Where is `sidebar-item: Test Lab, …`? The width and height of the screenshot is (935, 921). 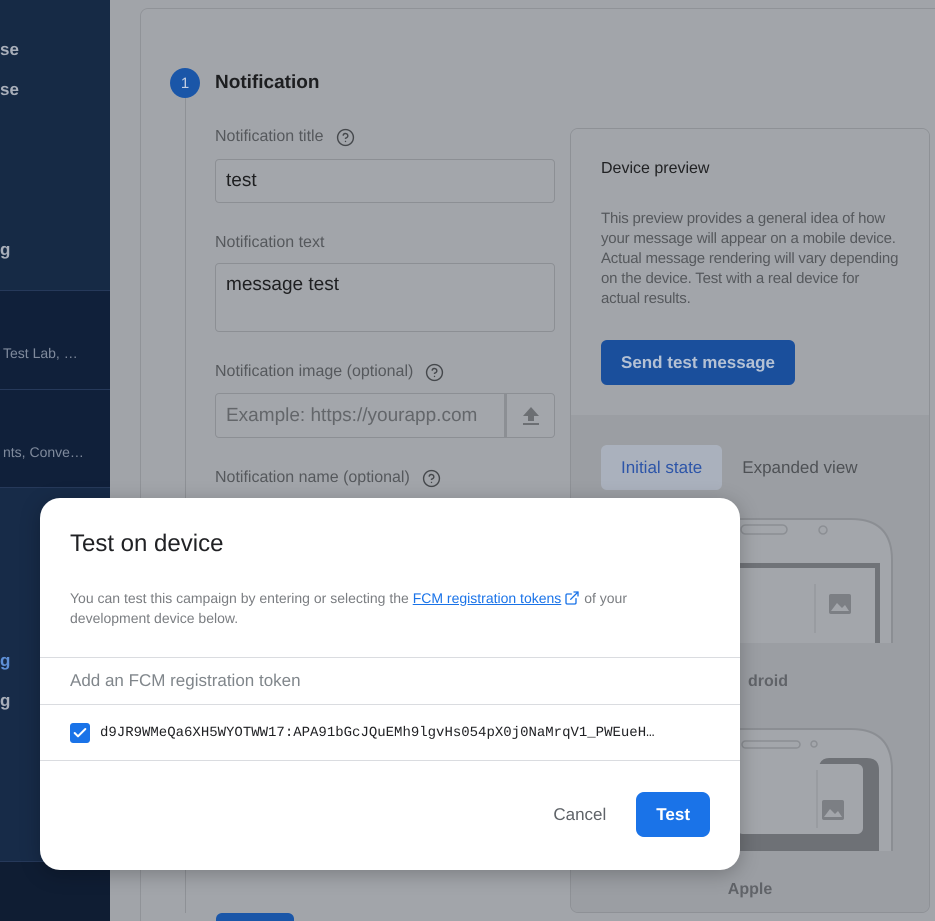 sidebar-item: Test Lab, … is located at coordinates (39, 353).